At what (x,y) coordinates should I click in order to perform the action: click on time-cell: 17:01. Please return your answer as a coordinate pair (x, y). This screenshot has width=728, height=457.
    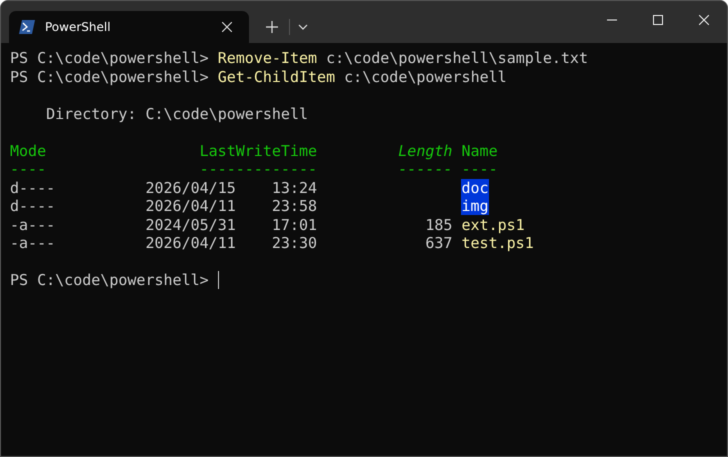
    Looking at the image, I should click on (295, 225).